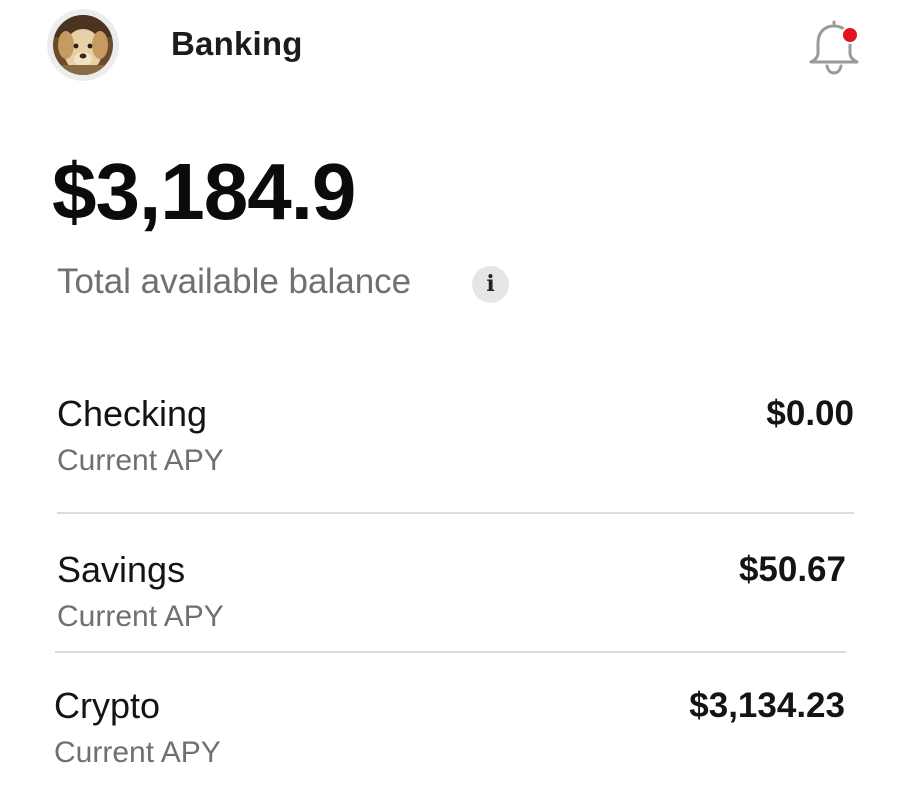 The image size is (912, 800). I want to click on bell-icon, so click(834, 47).